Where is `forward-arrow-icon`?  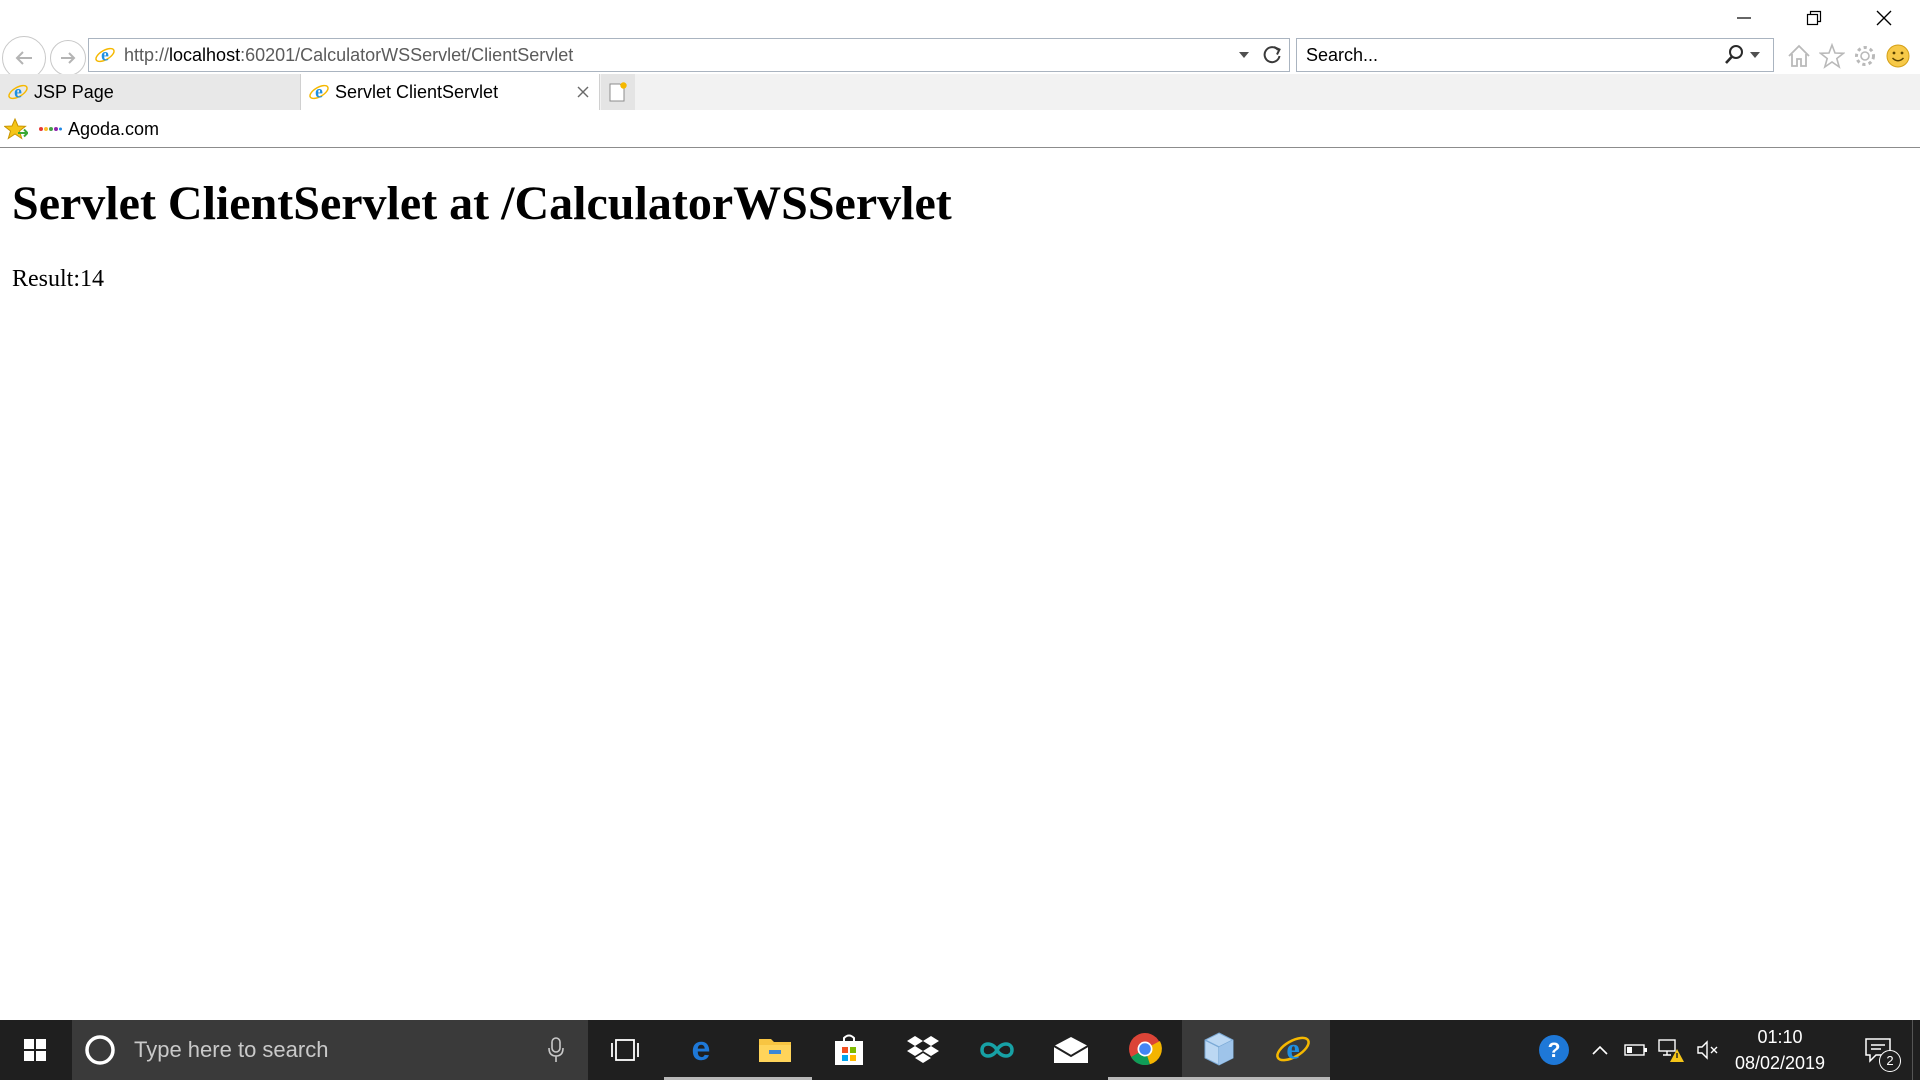
forward-arrow-icon is located at coordinates (68, 58).